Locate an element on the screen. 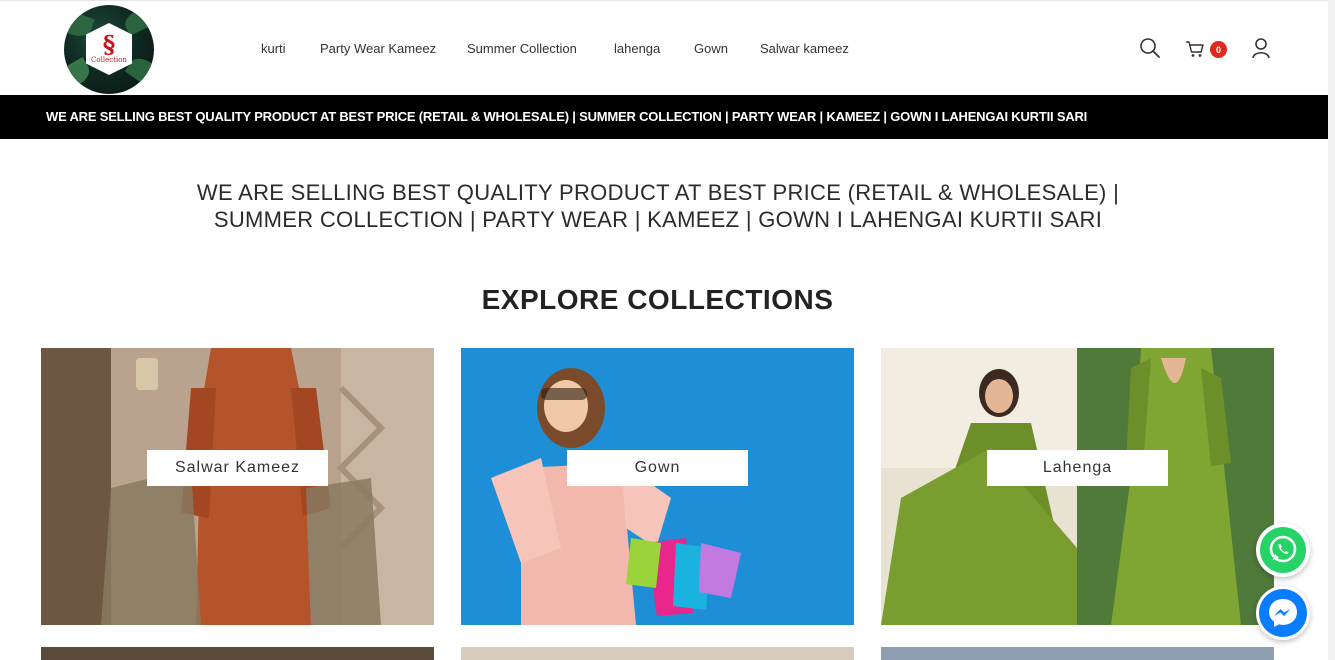  user-icon is located at coordinates (1263, 49).